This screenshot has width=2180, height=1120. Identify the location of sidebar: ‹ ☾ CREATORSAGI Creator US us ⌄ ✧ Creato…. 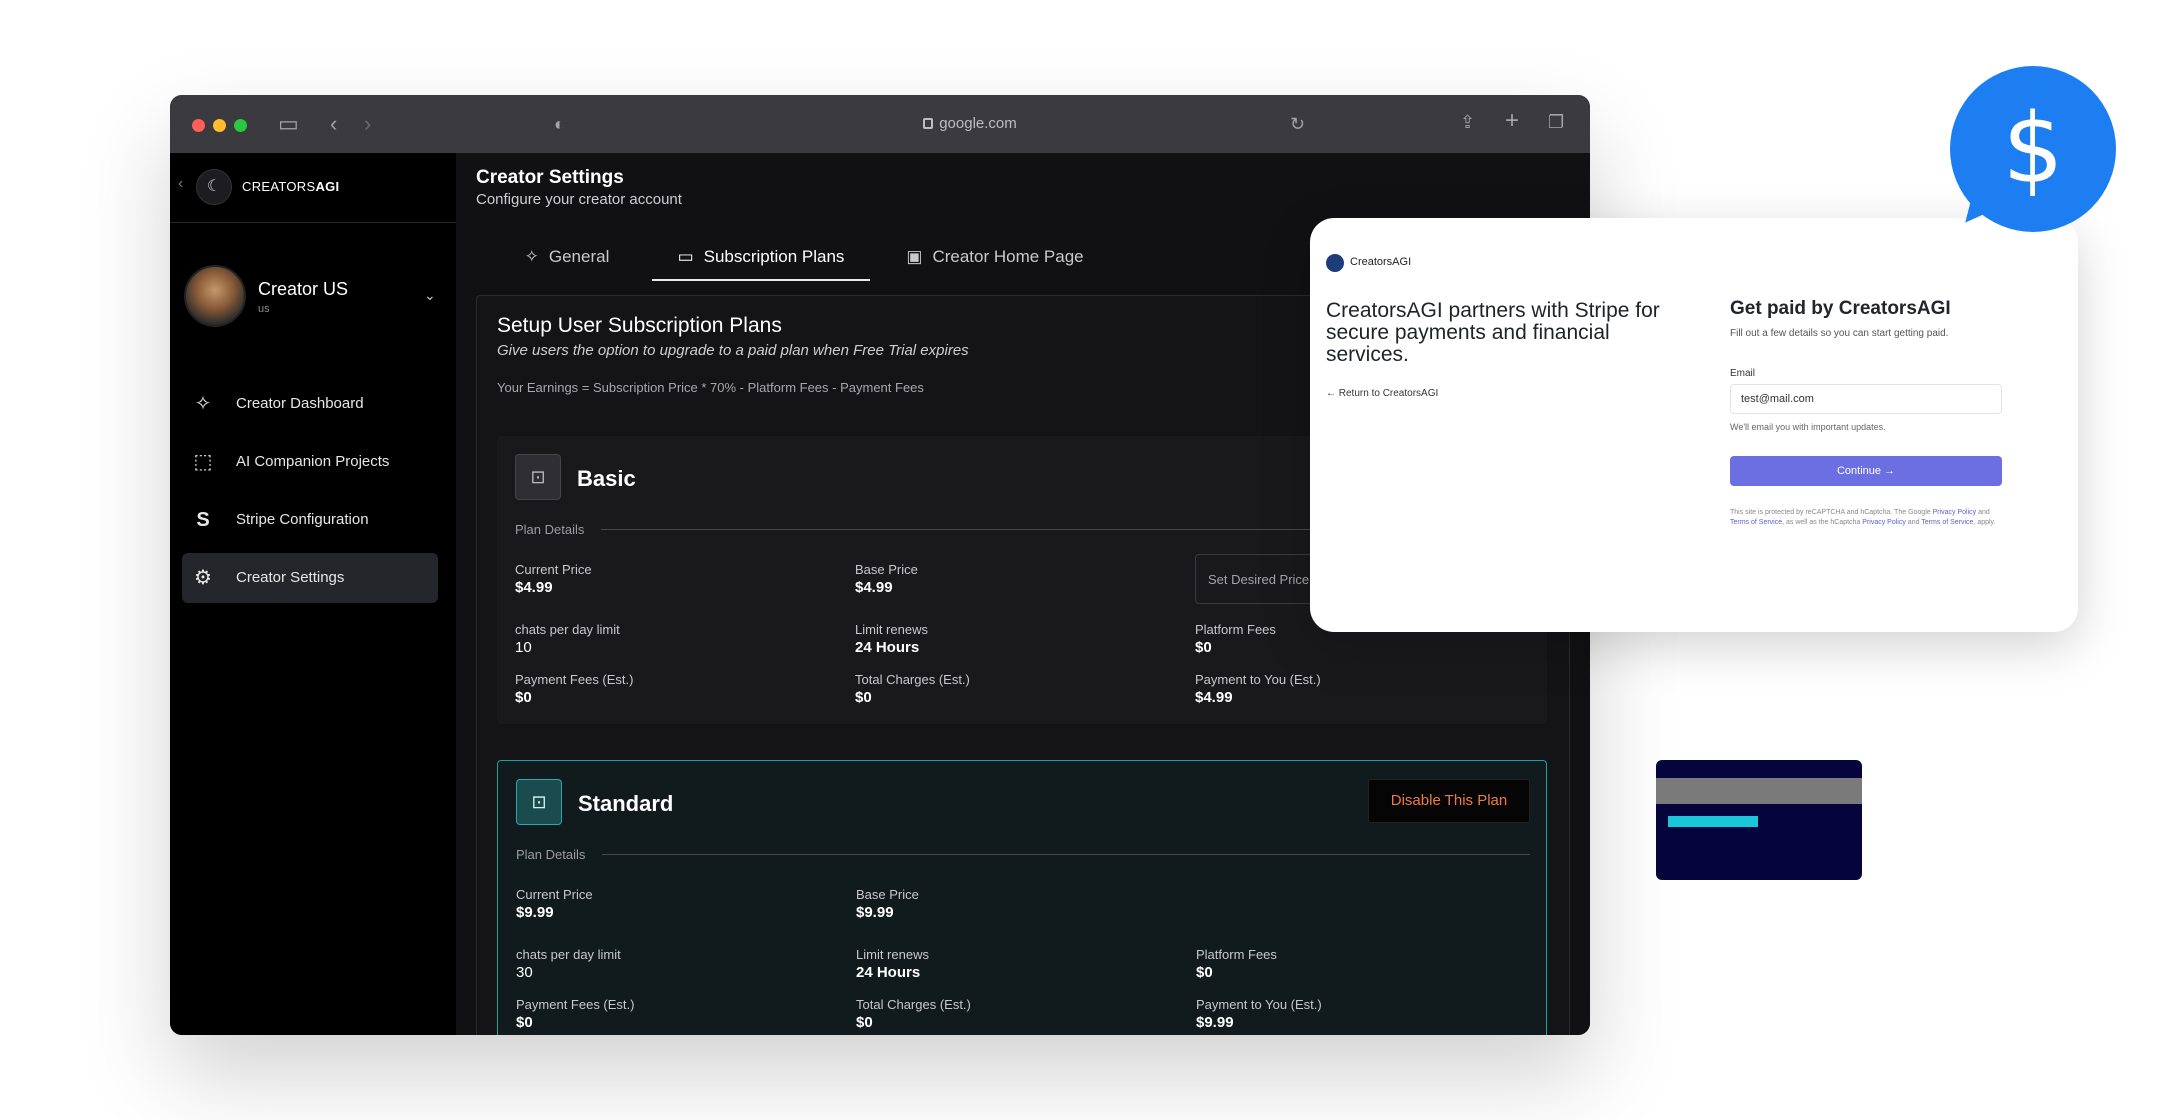
(313, 594).